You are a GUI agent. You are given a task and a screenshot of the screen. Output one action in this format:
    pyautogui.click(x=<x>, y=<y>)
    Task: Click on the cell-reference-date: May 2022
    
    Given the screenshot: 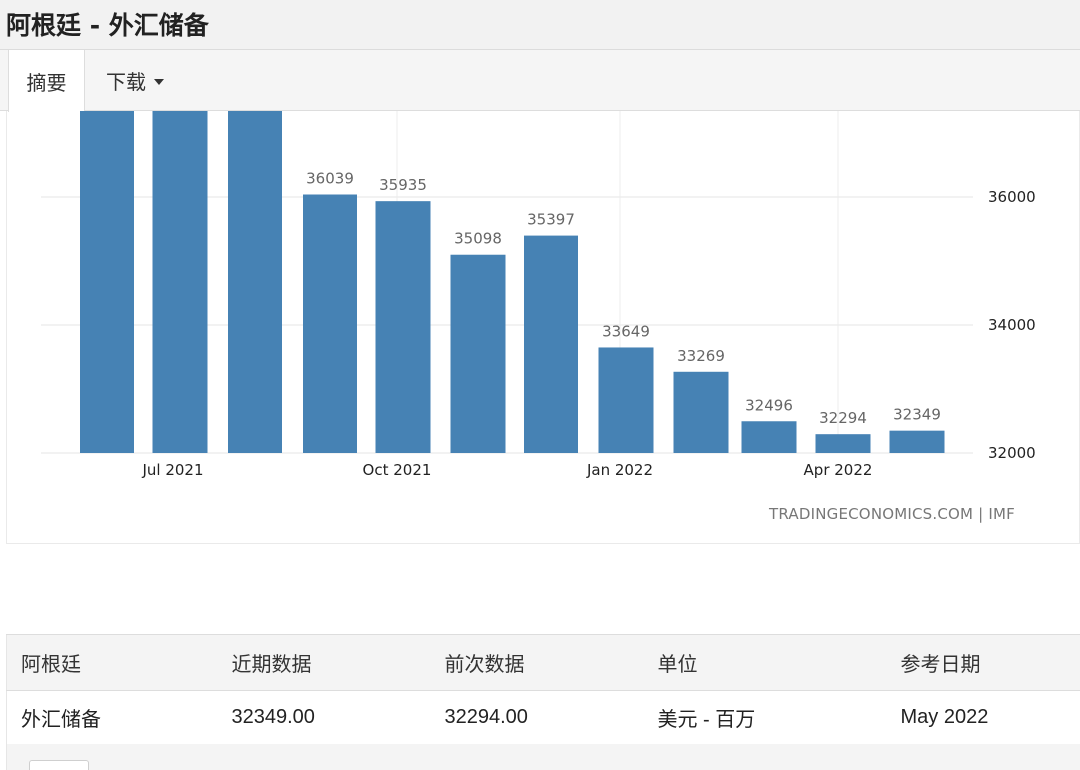 What is the action you would take?
    pyautogui.click(x=983, y=717)
    